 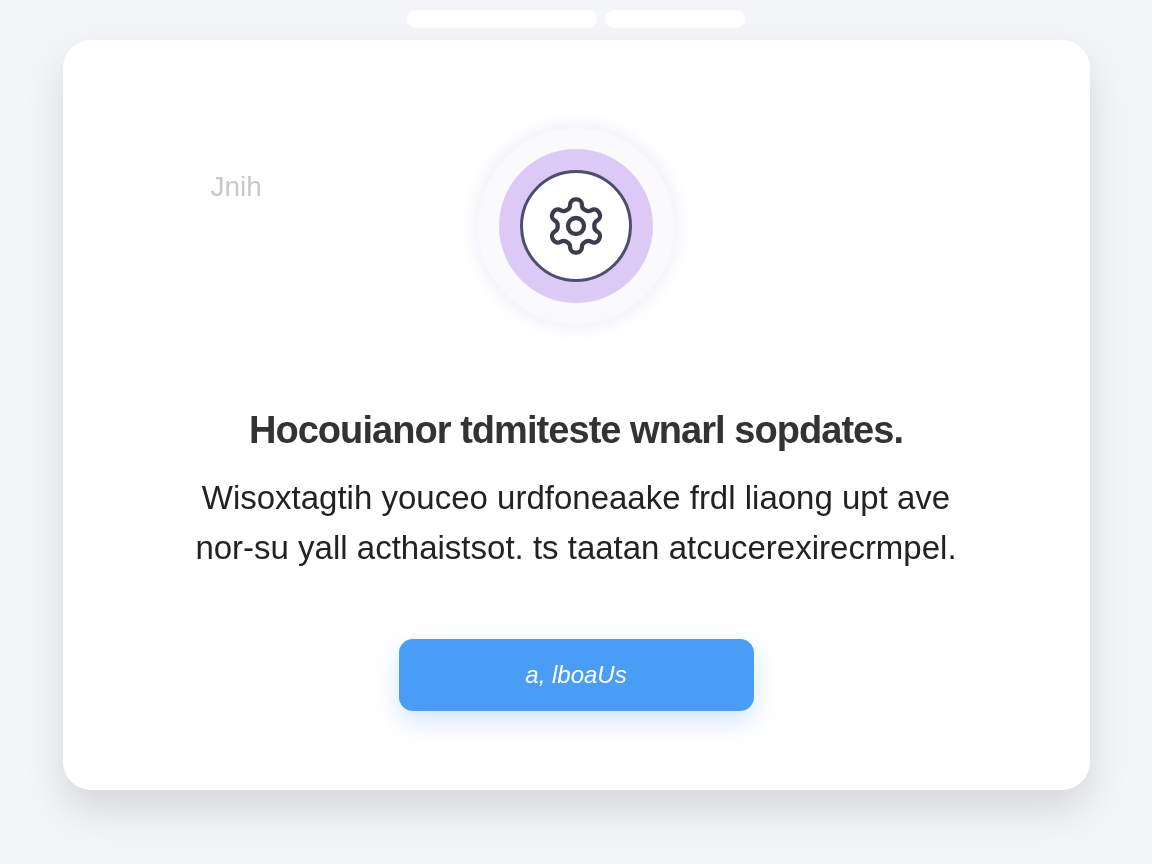 I want to click on dialog-message-line: nor-su yall acthaistsot. ts taatan atcucerexirecrmpel., so click(x=576, y=548).